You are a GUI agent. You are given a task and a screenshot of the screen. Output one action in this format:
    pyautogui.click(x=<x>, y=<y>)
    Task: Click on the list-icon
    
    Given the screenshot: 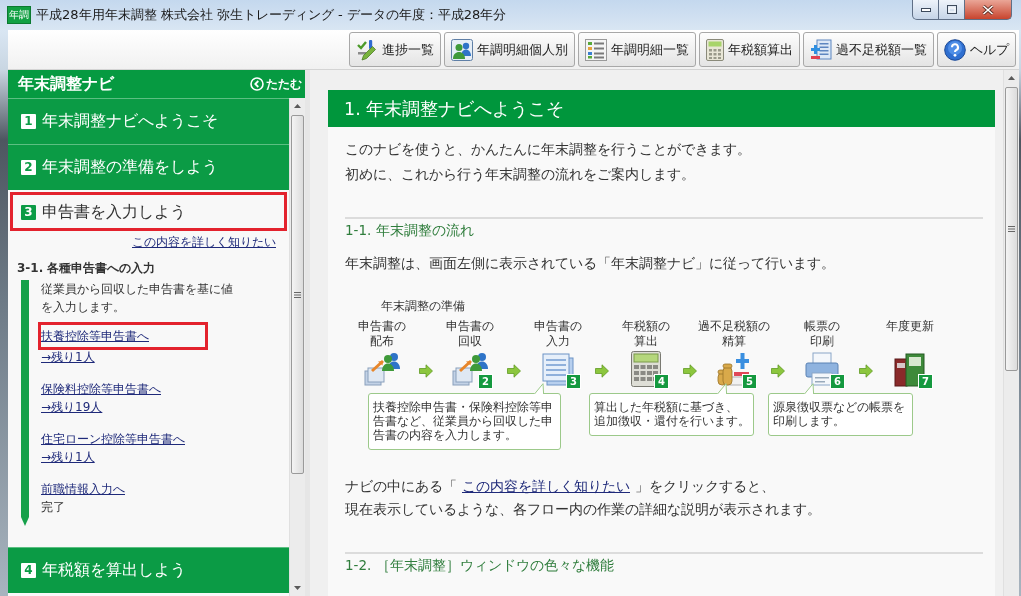 What is the action you would take?
    pyautogui.click(x=596, y=49)
    